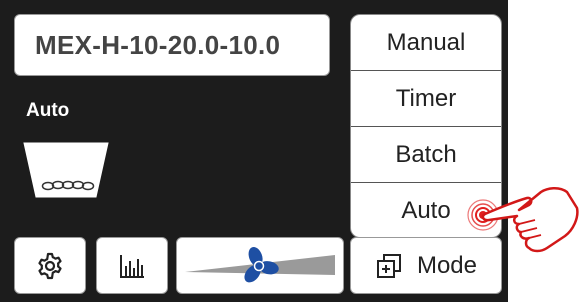 The width and height of the screenshot is (582, 302). I want to click on current-mode-label: Auto, so click(48, 110).